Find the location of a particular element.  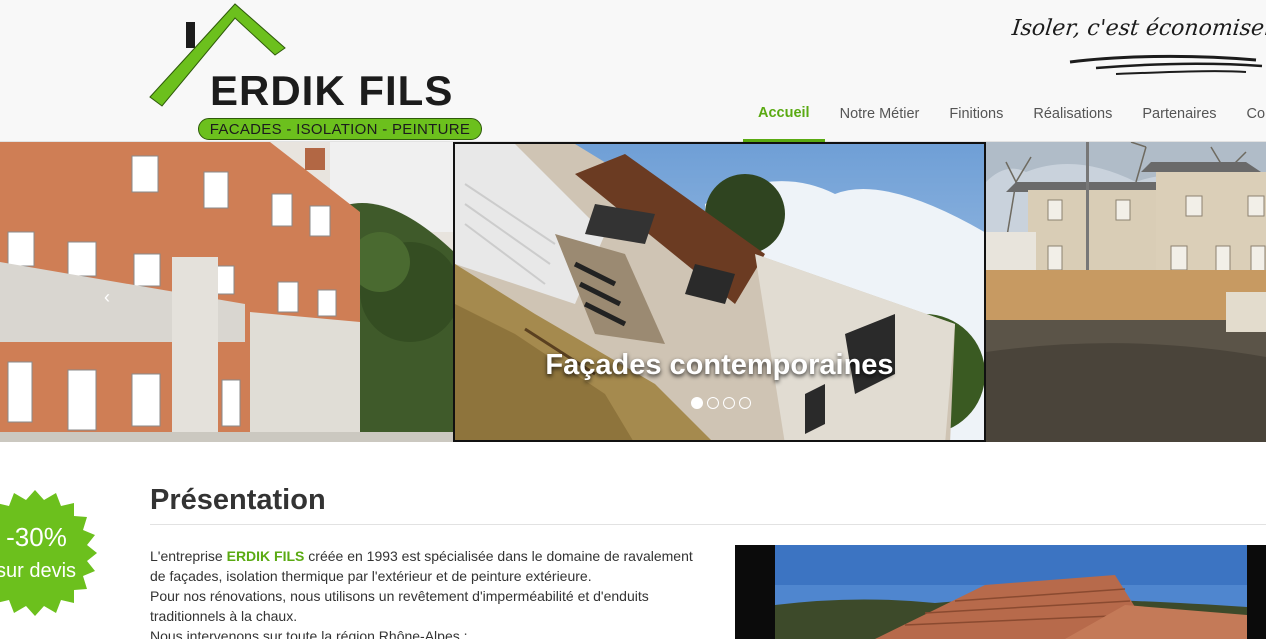

intro-text-start: L'entreprise is located at coordinates (188, 556).